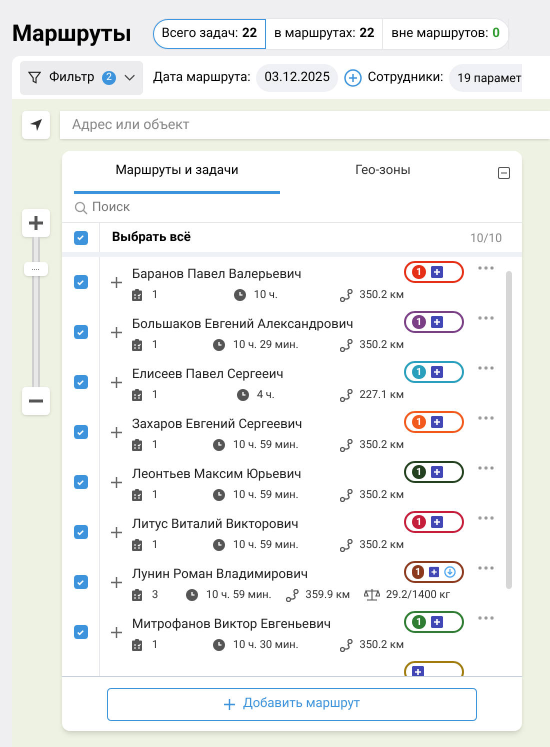 Image resolution: width=550 pixels, height=747 pixels. What do you see at coordinates (383, 172) in the screenshot?
I see `panel-tab: Гео-зоны` at bounding box center [383, 172].